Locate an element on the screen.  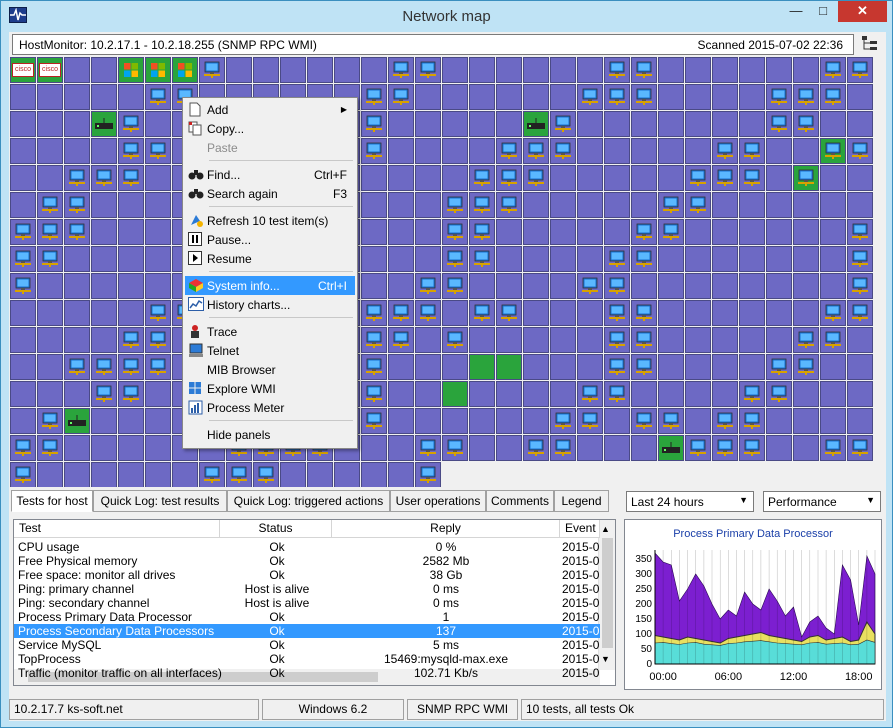
menu-item-search-again: Search again F3 is located at coordinates (270, 193).